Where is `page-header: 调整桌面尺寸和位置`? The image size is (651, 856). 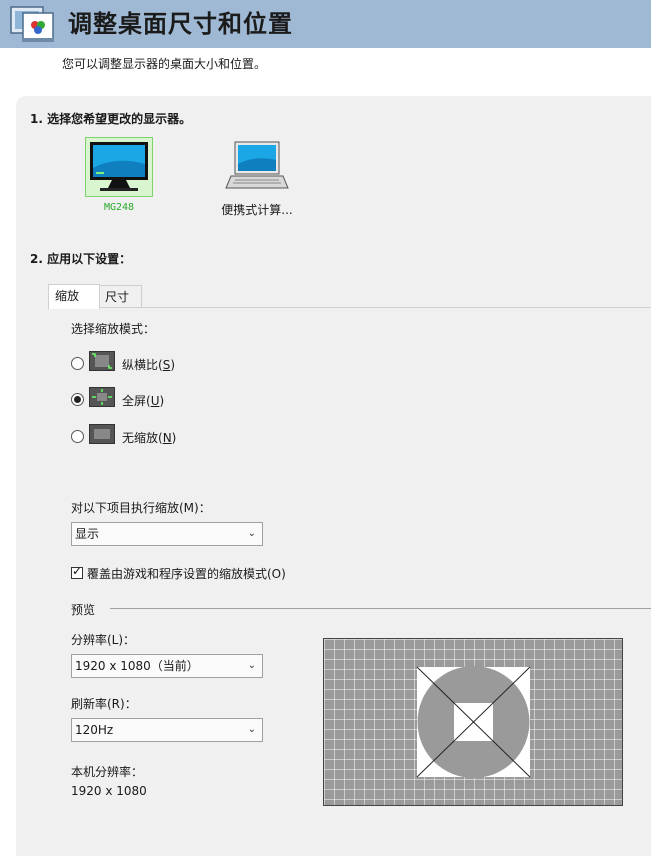 page-header: 调整桌面尺寸和位置 is located at coordinates (325, 24).